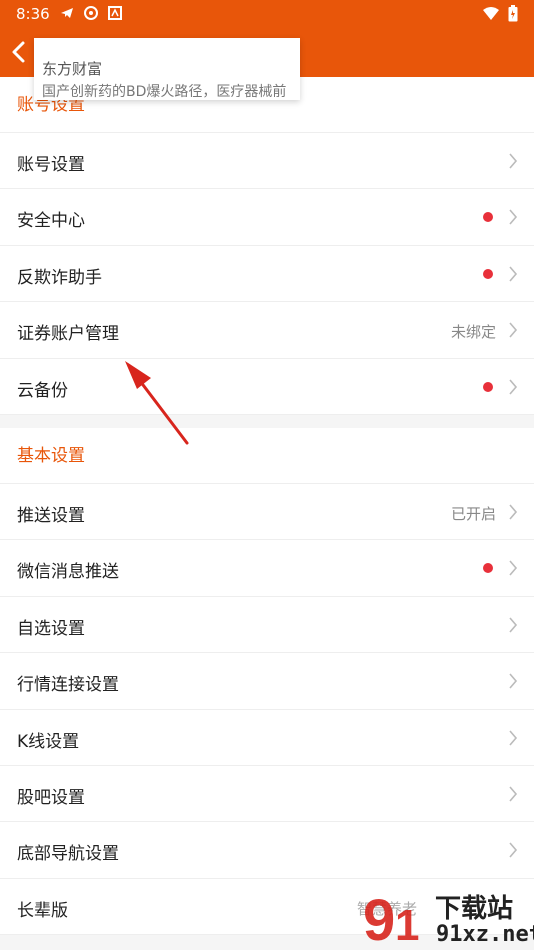 The width and height of the screenshot is (534, 950). Describe the element at coordinates (51, 165) in the screenshot. I see `row-label: 账号设置` at that location.